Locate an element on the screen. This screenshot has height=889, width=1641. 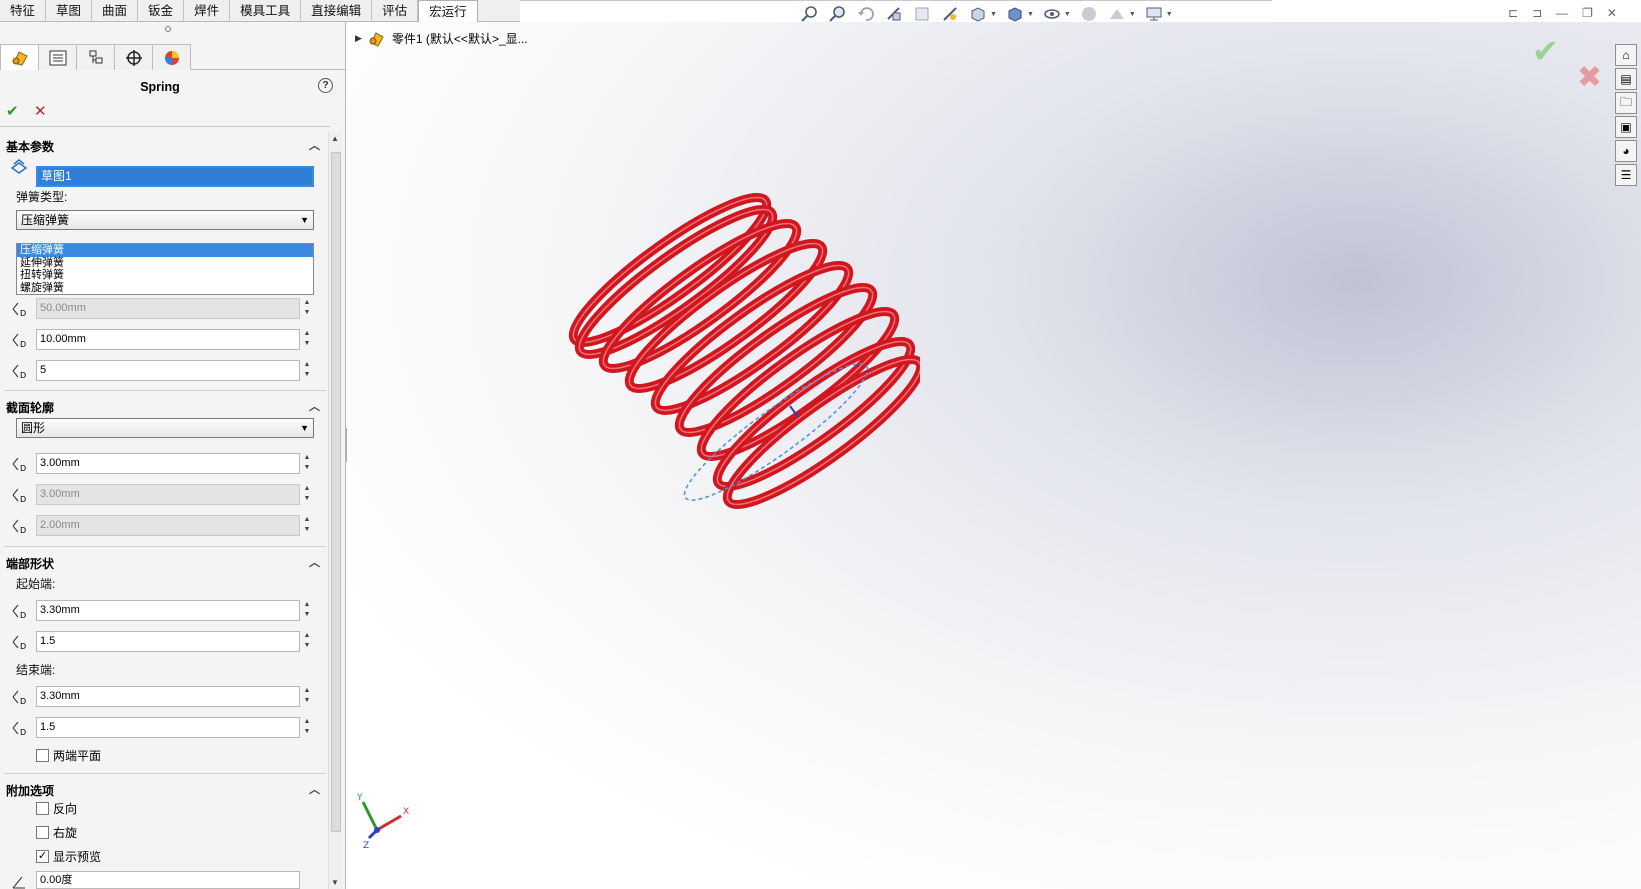
dropdown-option-torsion: 扭转弹簧 is located at coordinates (165, 275).